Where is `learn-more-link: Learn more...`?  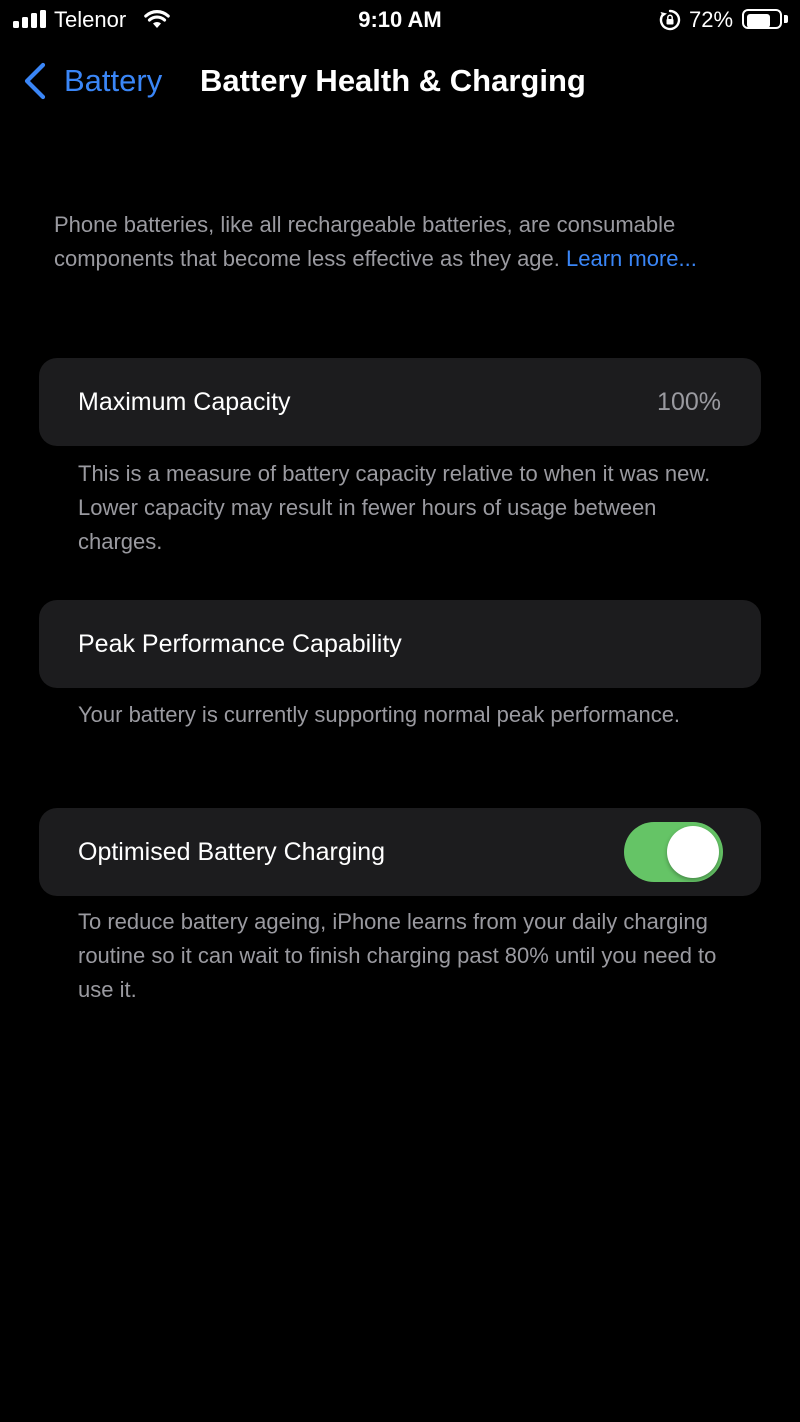
learn-more-link: Learn more... is located at coordinates (631, 258).